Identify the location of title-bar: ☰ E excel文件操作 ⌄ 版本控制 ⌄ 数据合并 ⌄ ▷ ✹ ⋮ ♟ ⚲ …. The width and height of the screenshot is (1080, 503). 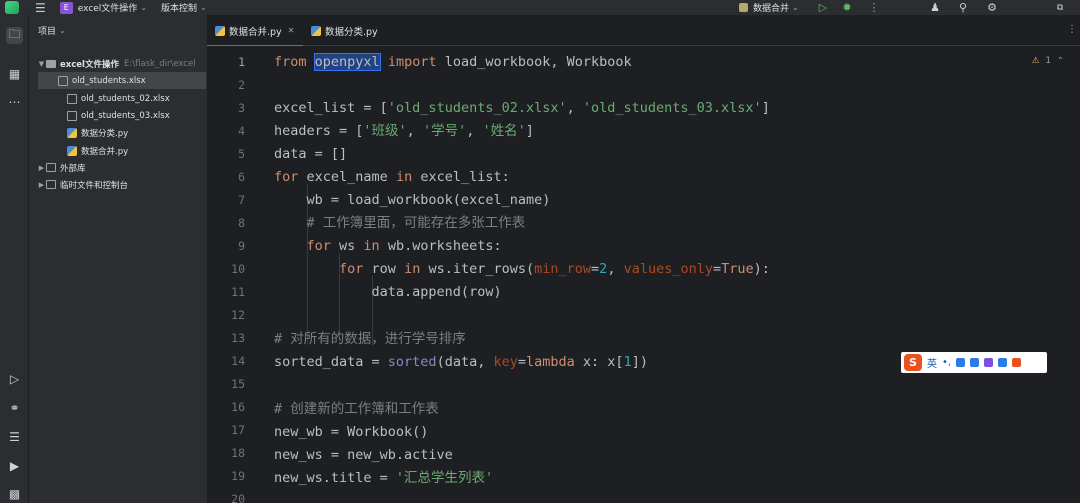
(540, 7).